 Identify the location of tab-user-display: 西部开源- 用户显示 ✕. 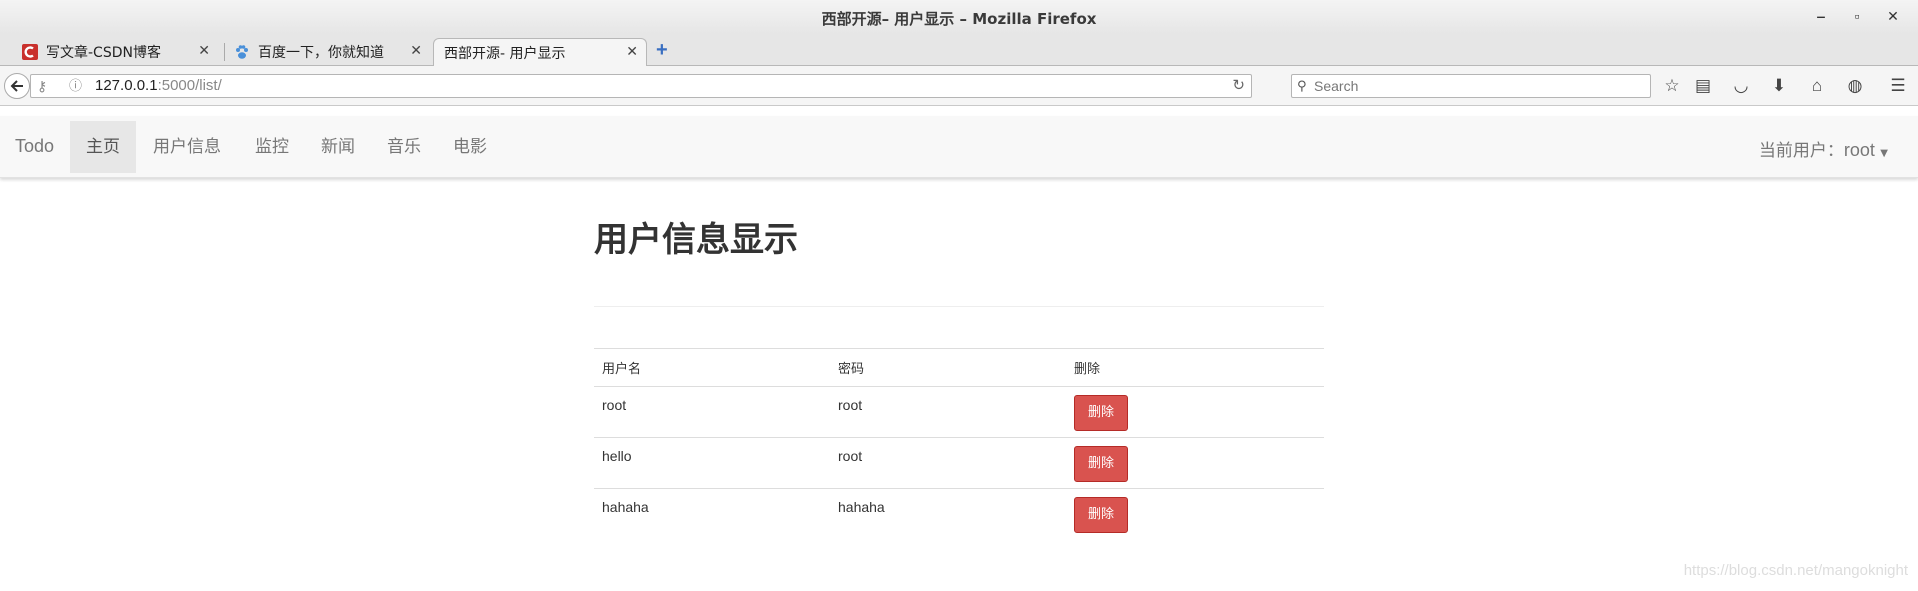
(540, 52).